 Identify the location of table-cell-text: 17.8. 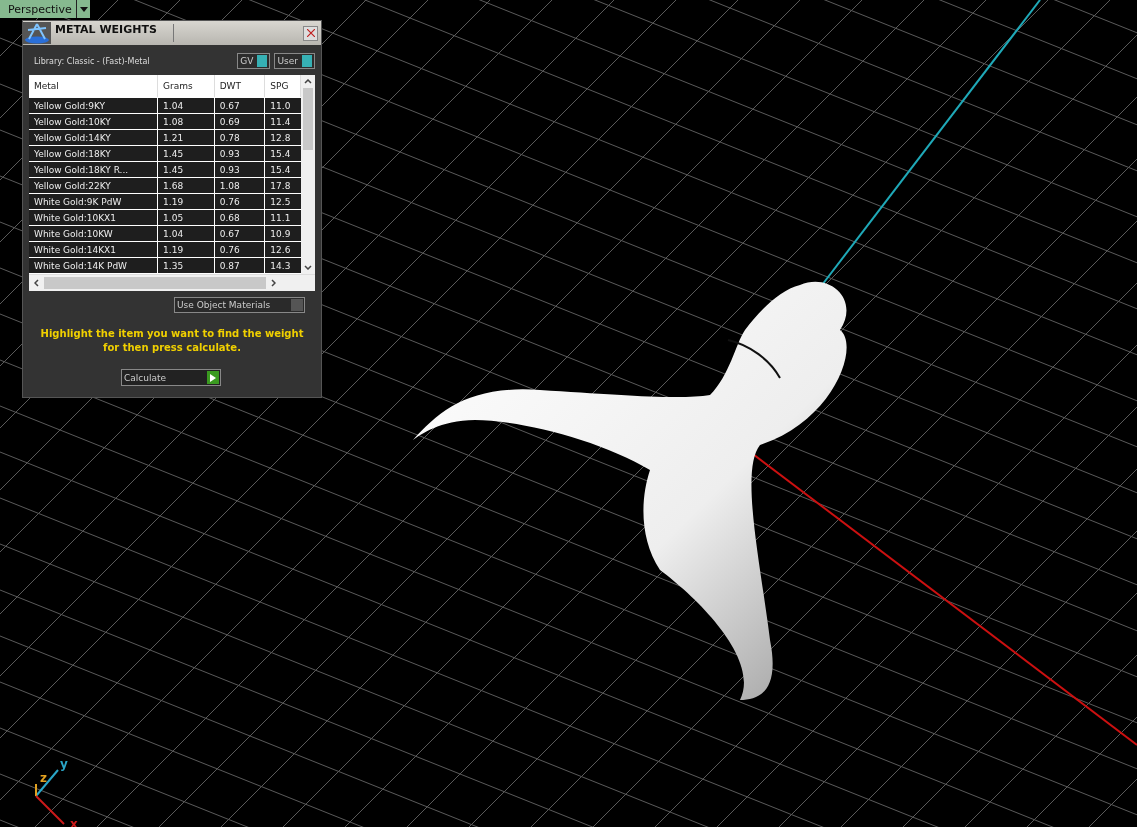
(280, 186).